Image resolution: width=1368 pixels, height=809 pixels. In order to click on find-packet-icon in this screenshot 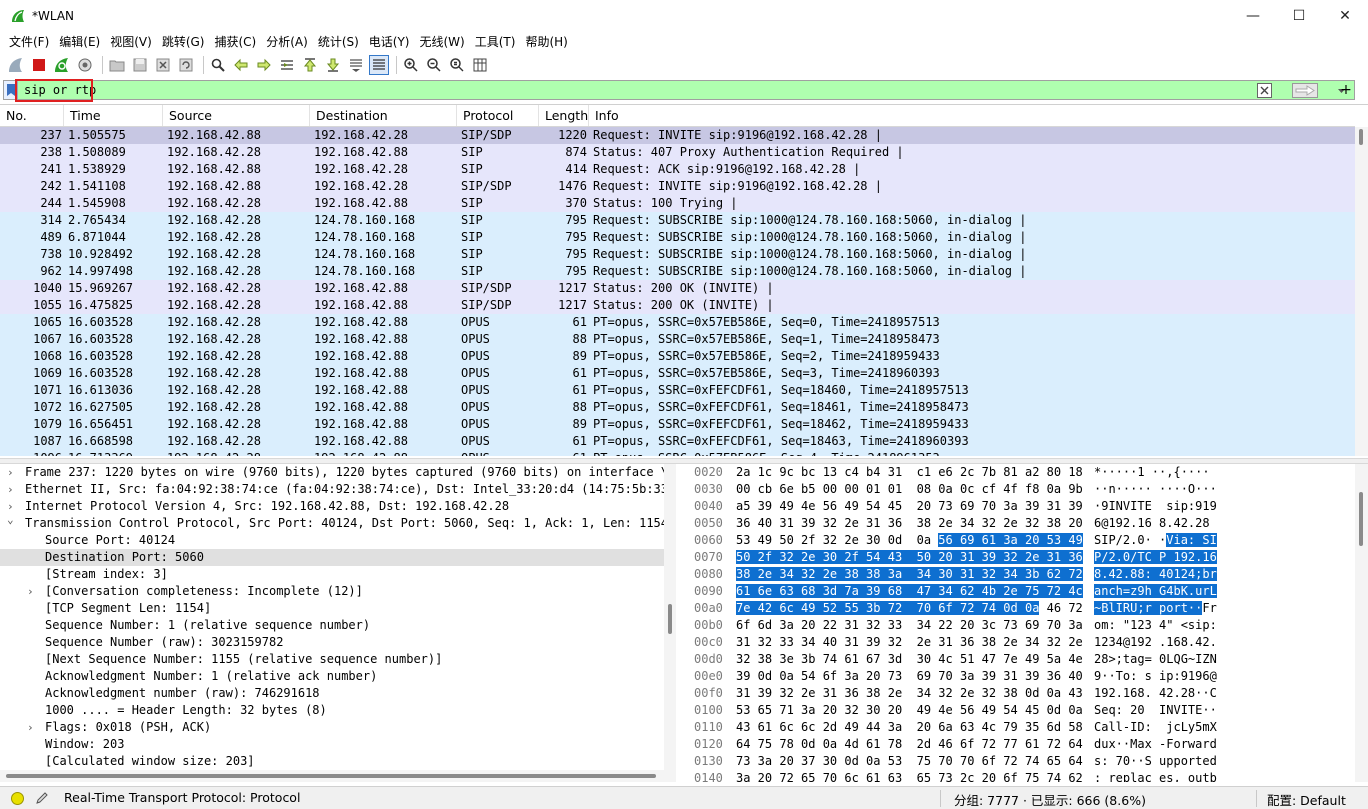, I will do `click(218, 65)`.